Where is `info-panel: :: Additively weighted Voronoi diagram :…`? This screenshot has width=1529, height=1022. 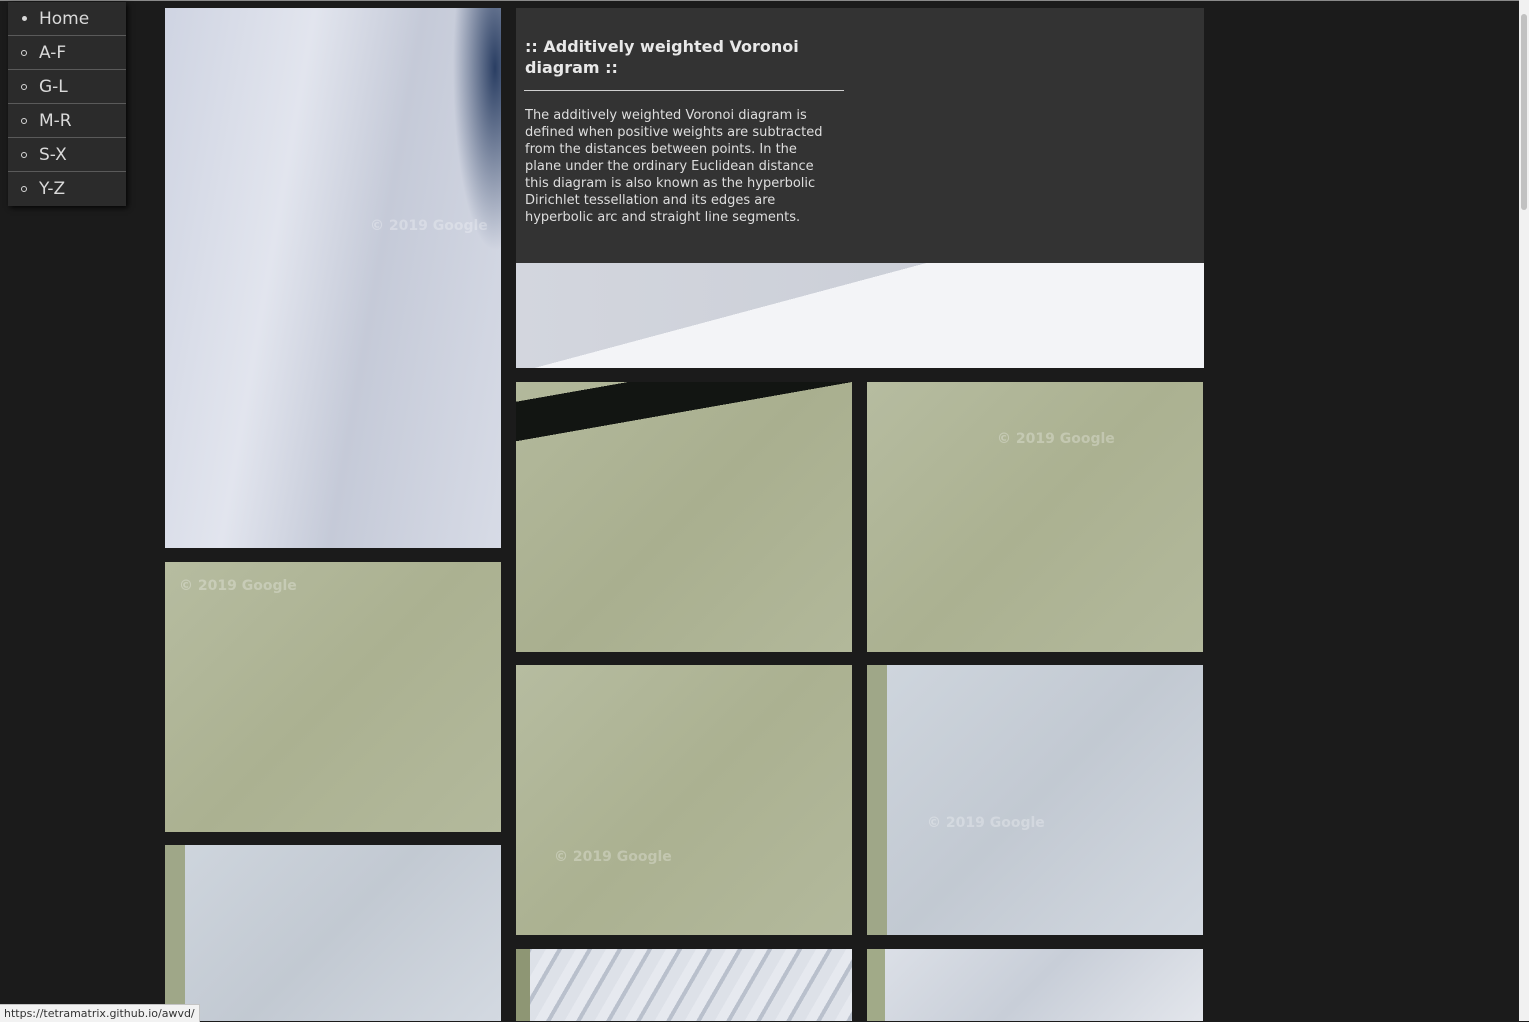
info-panel: :: Additively weighted Voronoi diagram :… is located at coordinates (860, 135).